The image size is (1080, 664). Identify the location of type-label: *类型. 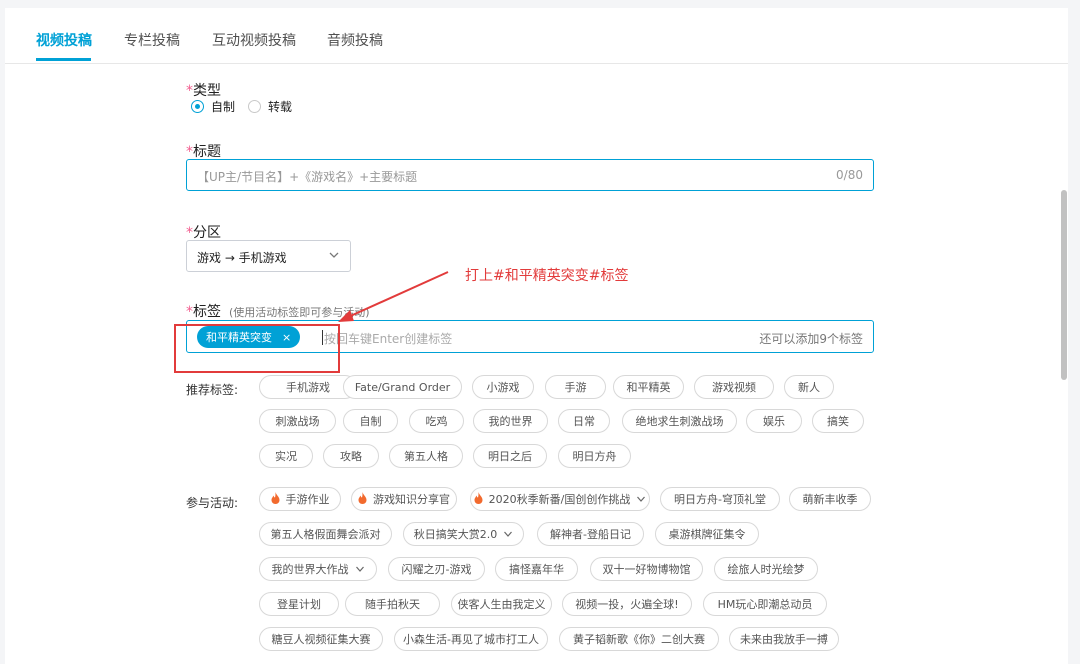
(203, 90).